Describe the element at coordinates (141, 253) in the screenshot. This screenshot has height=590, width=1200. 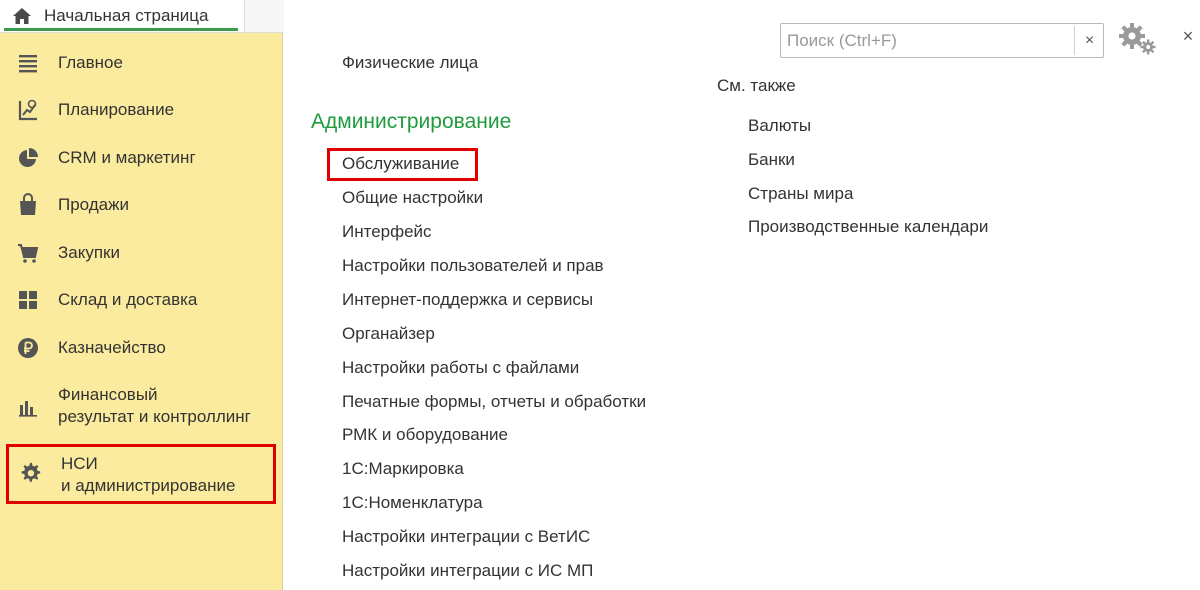
I see `sidebar-item-purchases: Закупки` at that location.